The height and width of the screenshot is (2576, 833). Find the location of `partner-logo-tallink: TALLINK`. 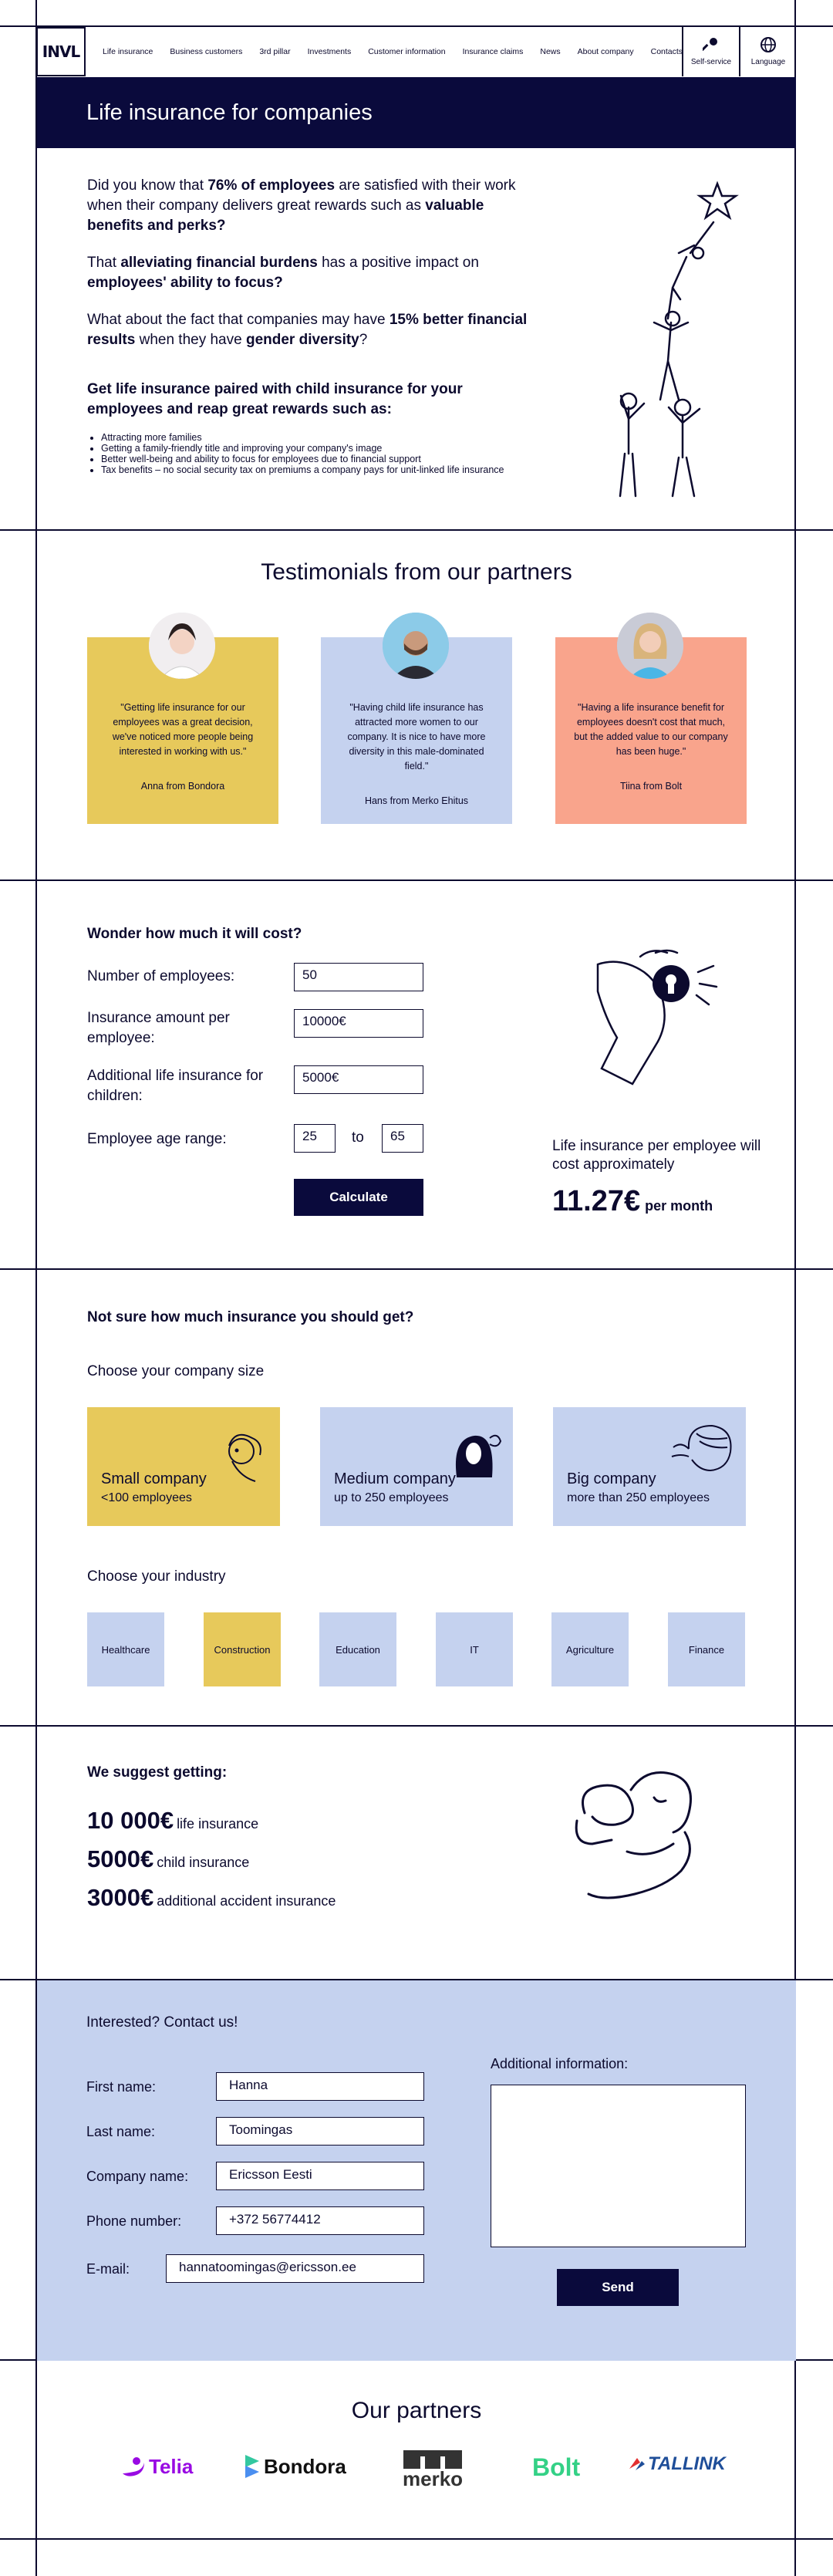

partner-logo-tallink: TALLINK is located at coordinates (677, 2464).